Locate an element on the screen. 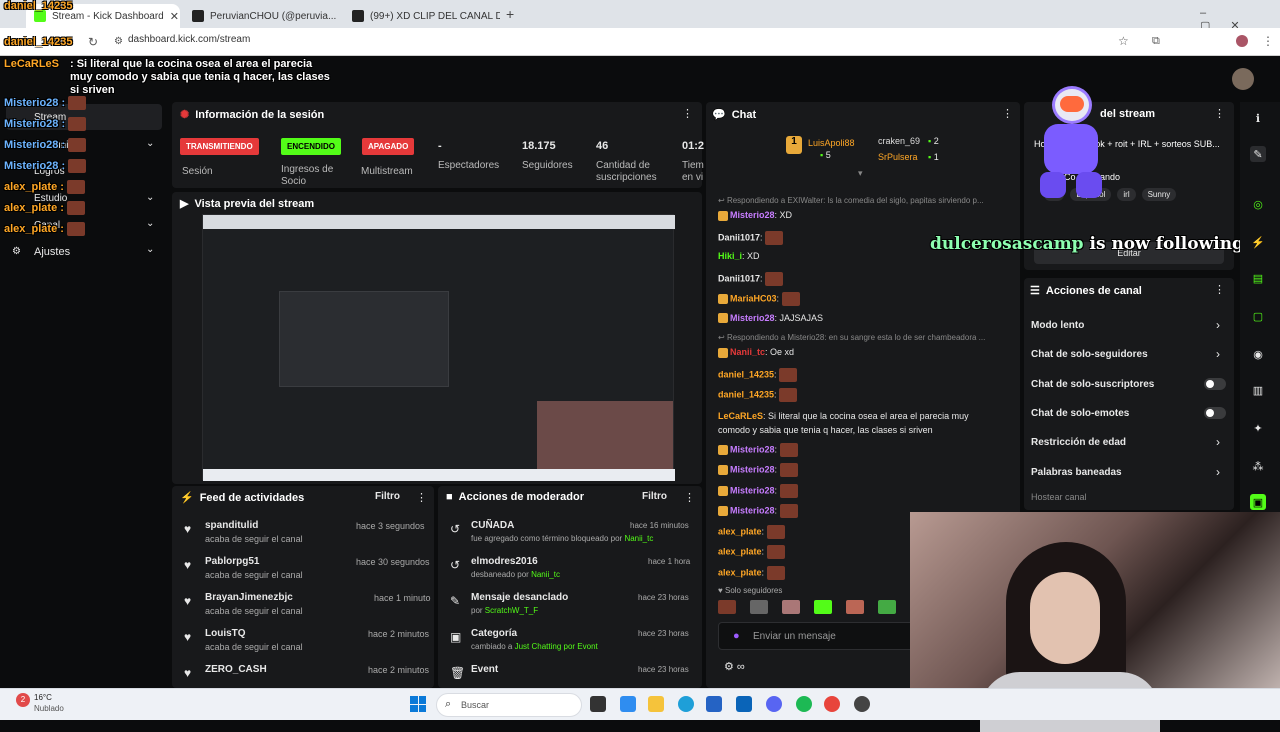 The width and height of the screenshot is (1280, 732). layers-icon: ▥ is located at coordinates (1258, 390).